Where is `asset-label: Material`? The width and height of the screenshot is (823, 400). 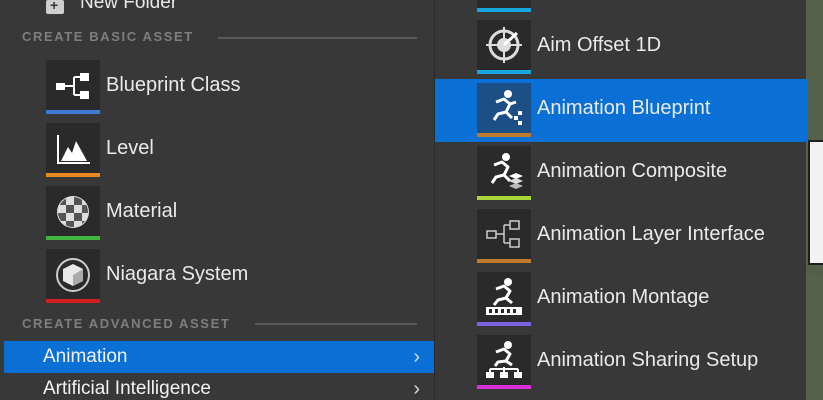
asset-label: Material is located at coordinates (142, 211).